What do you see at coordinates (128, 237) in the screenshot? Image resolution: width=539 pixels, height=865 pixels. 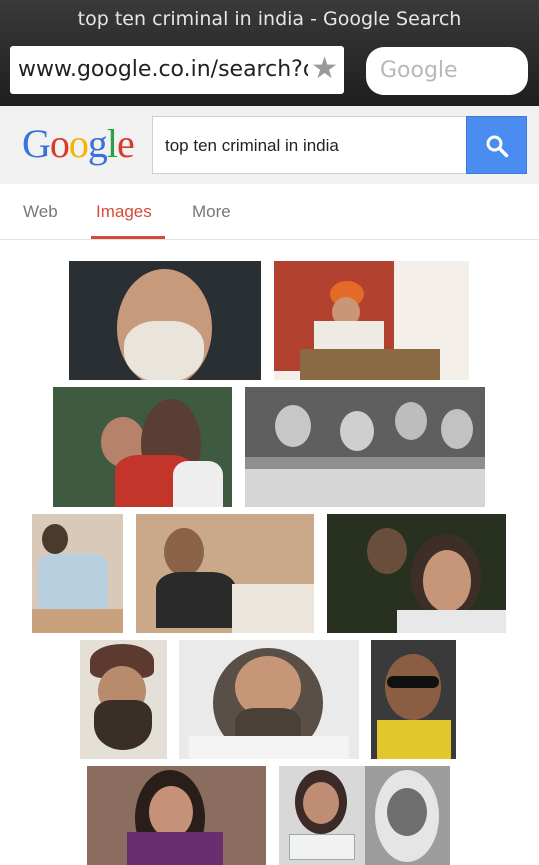 I see `active-tab-indicator` at bounding box center [128, 237].